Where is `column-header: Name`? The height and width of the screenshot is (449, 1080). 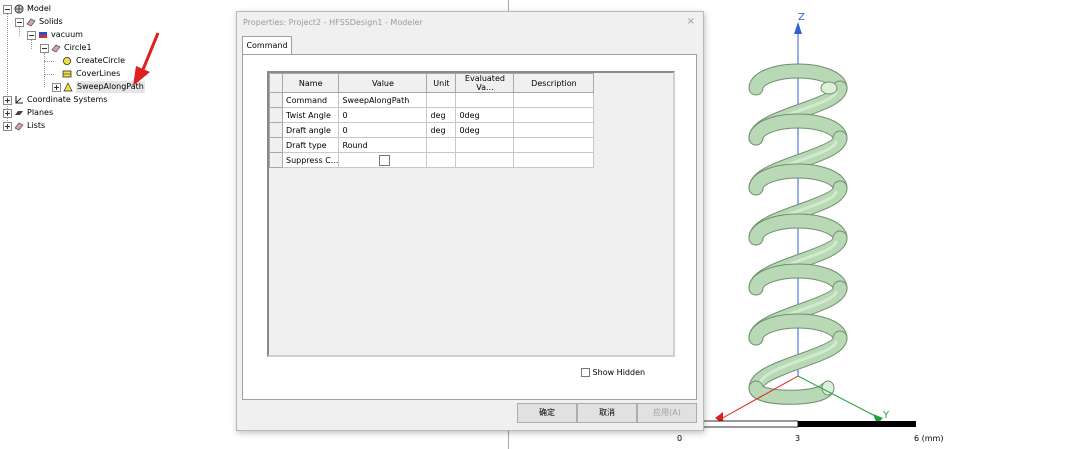 column-header: Name is located at coordinates (310, 83).